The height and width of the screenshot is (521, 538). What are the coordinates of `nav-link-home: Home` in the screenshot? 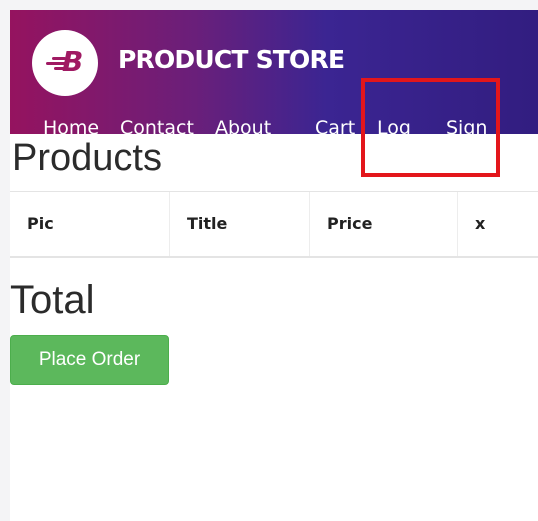 It's located at (71, 125).